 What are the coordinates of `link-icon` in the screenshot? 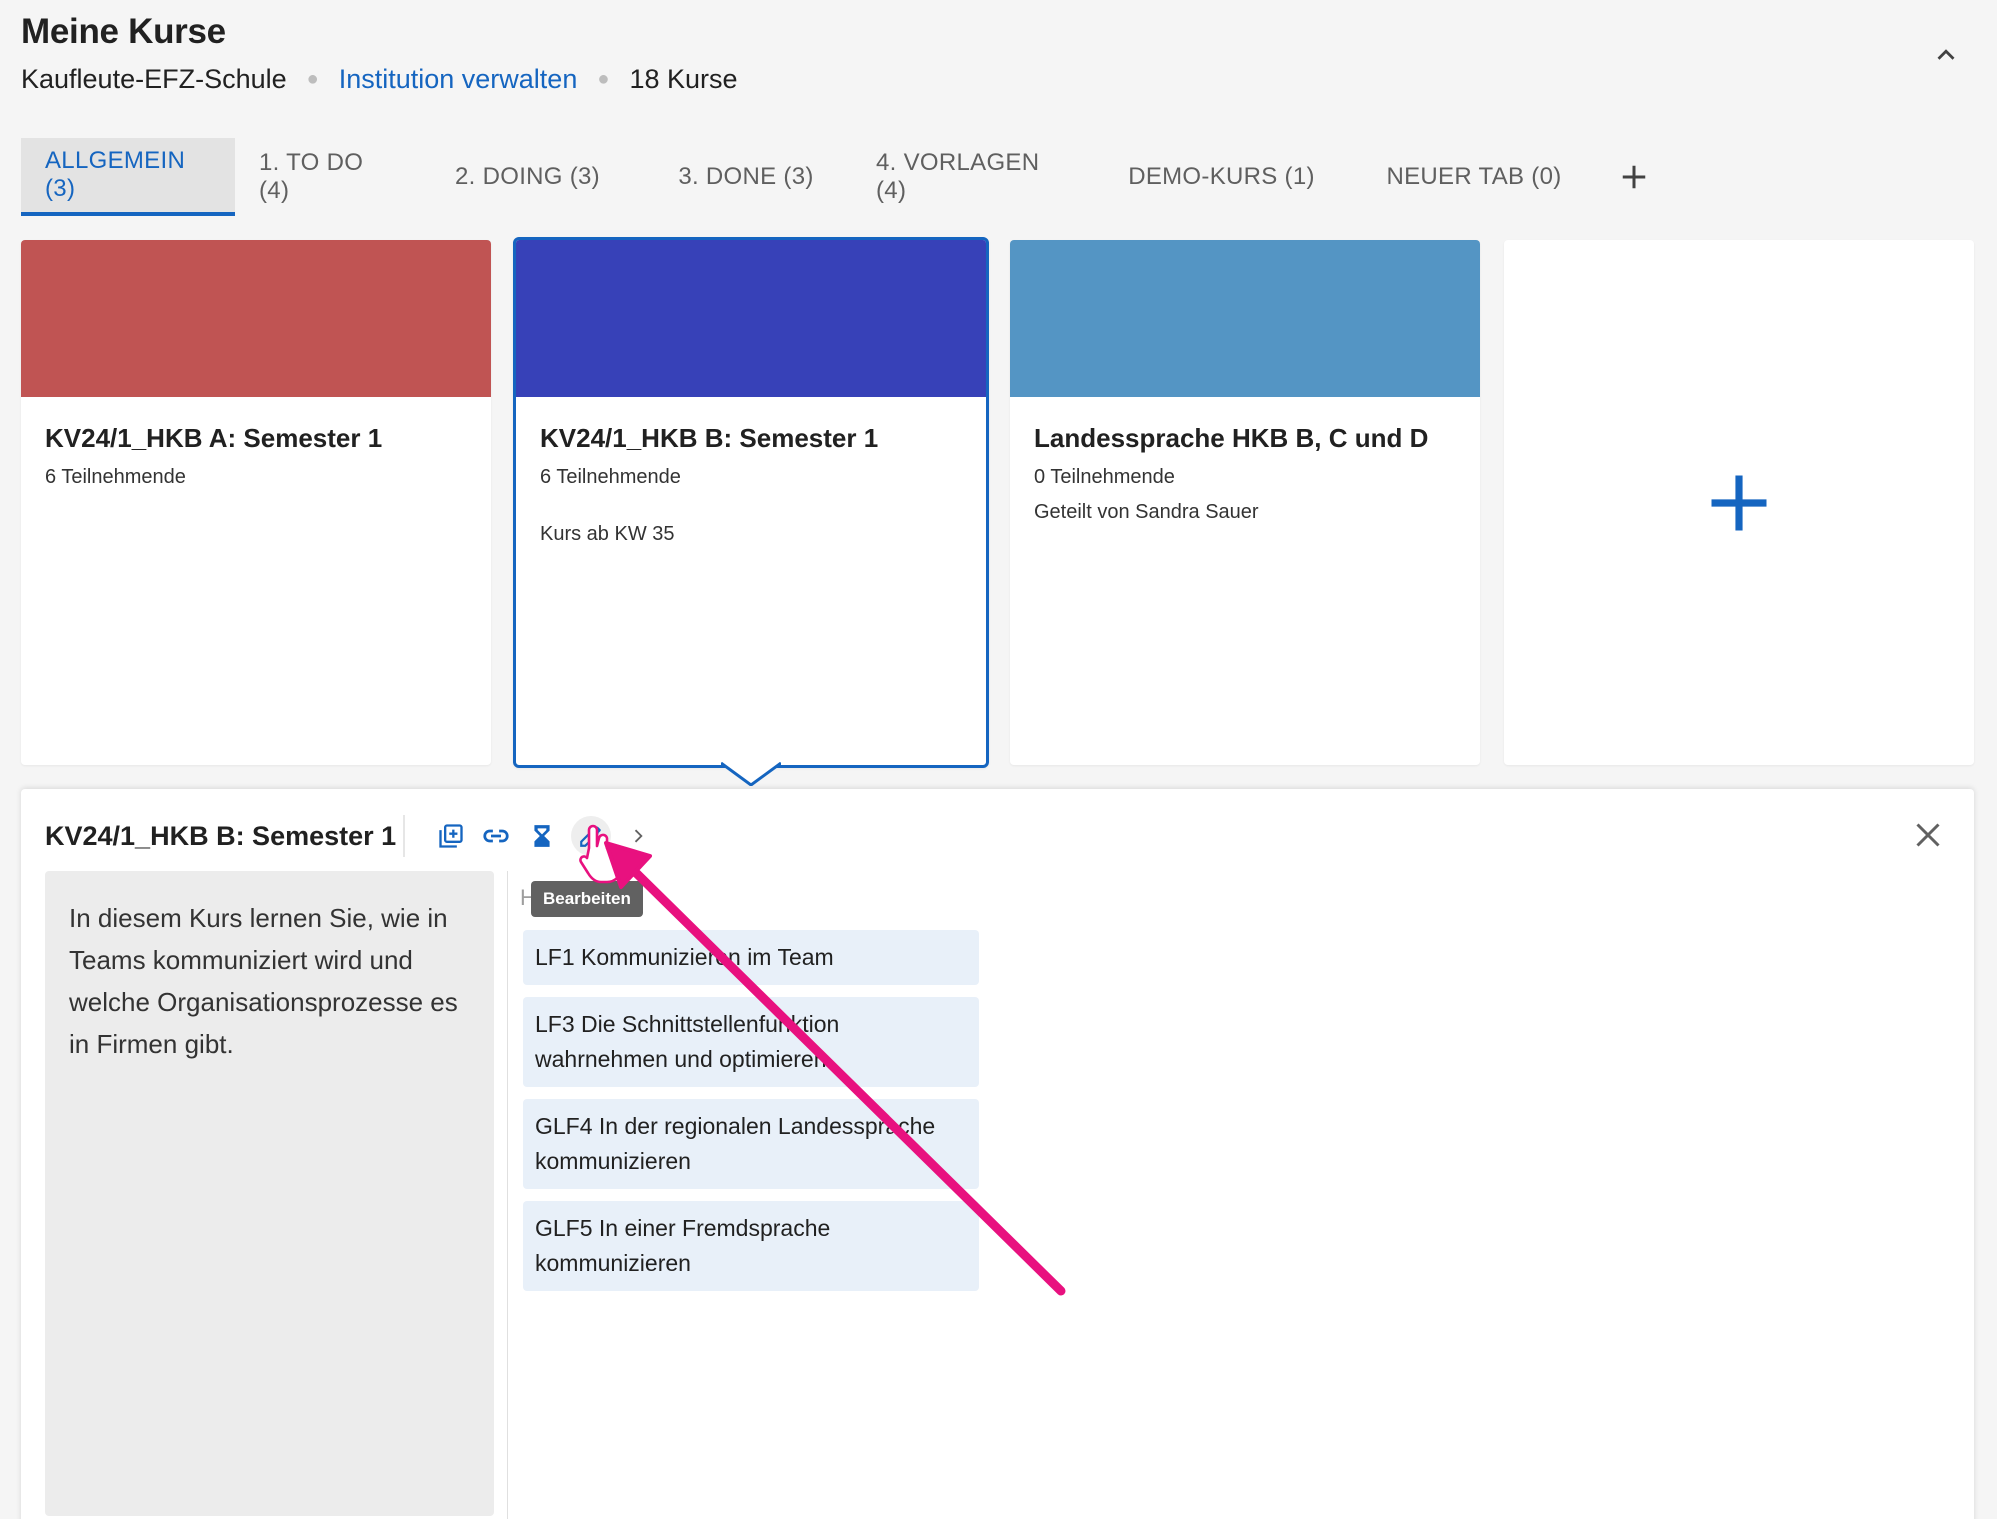 It's located at (496, 836).